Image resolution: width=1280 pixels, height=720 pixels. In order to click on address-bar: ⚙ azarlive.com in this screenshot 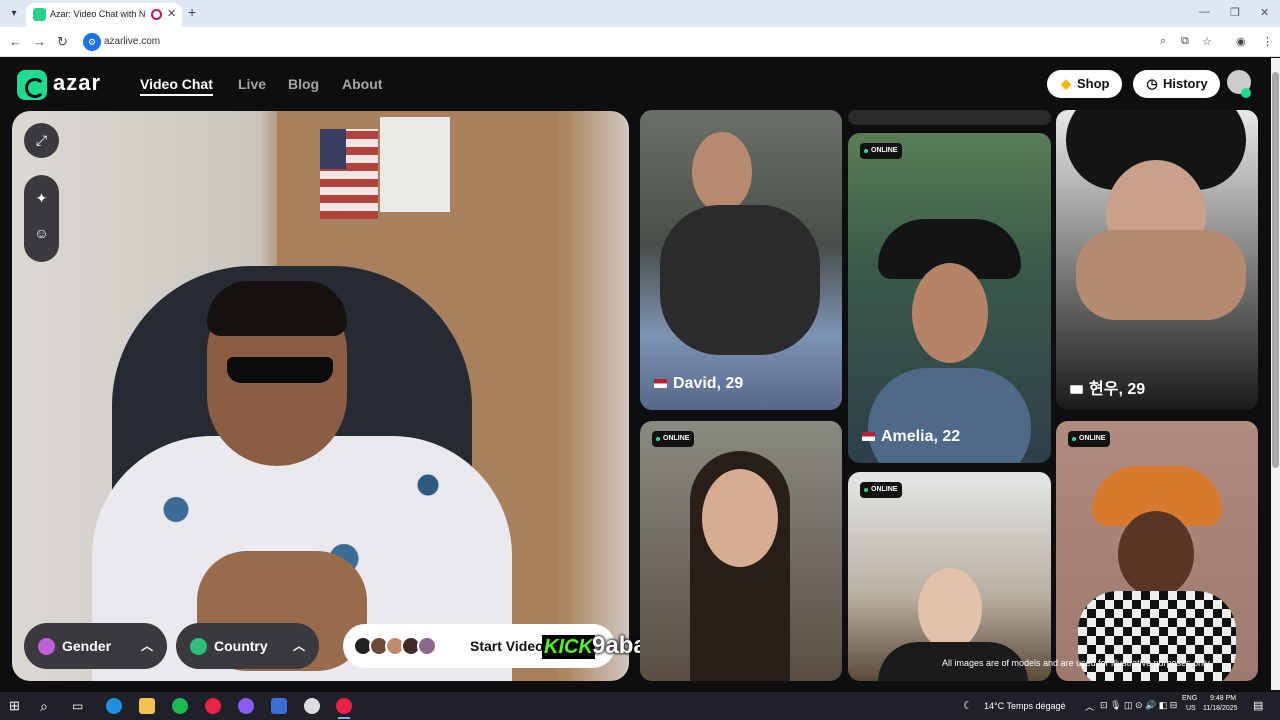, I will do `click(655, 42)`.